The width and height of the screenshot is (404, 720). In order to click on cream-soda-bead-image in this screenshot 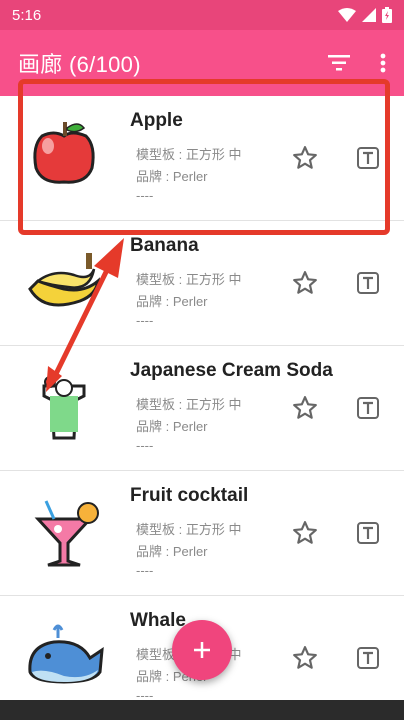, I will do `click(64, 408)`.